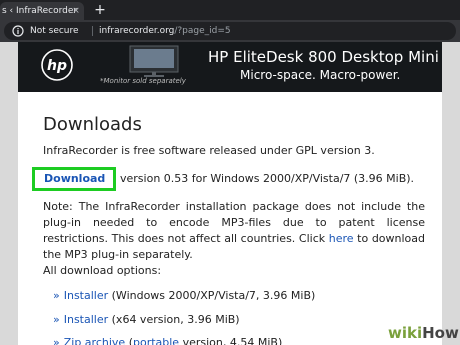  What do you see at coordinates (405, 333) in the screenshot?
I see `watermark-wiki: wiki` at bounding box center [405, 333].